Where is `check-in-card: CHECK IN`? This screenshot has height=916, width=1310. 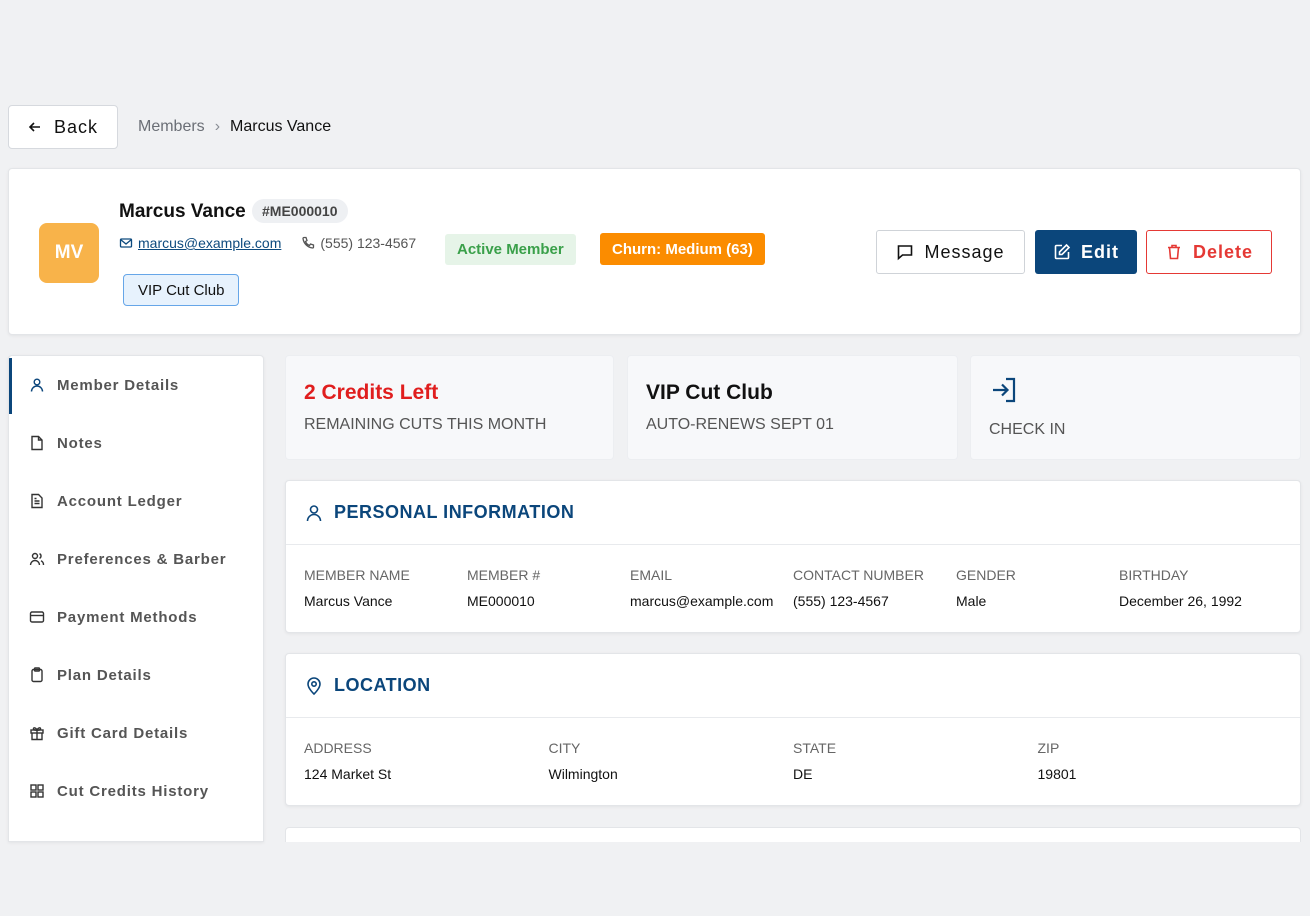
check-in-card: CHECK IN is located at coordinates (1135, 407).